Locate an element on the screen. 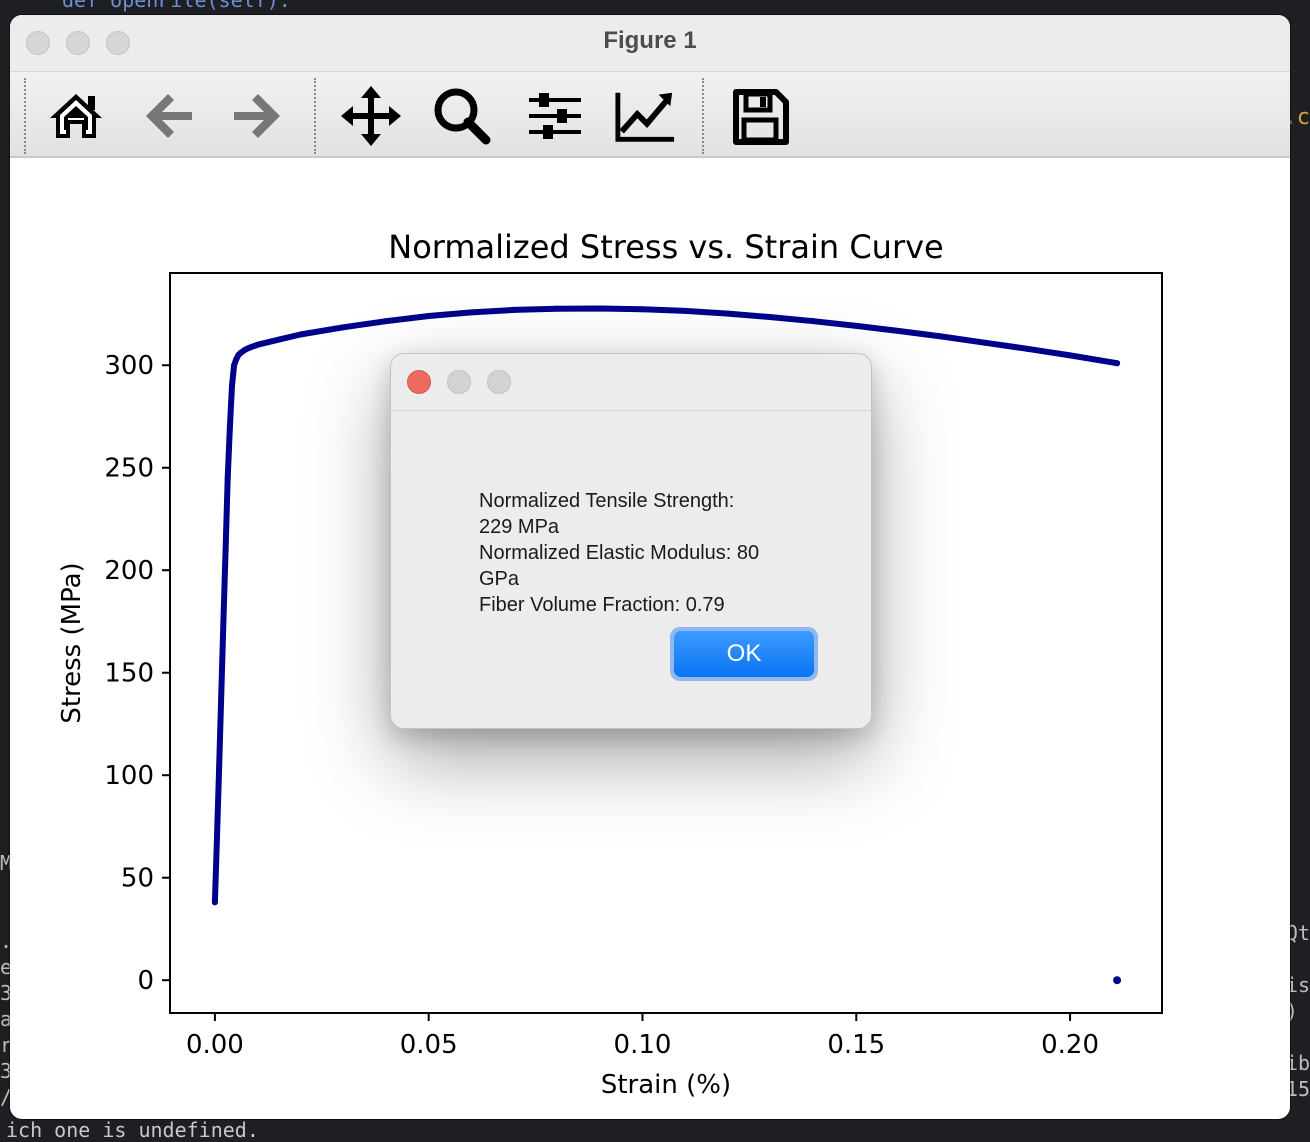 This screenshot has height=1142, width=1310. y-tick-label: 200 is located at coordinates (129, 571).